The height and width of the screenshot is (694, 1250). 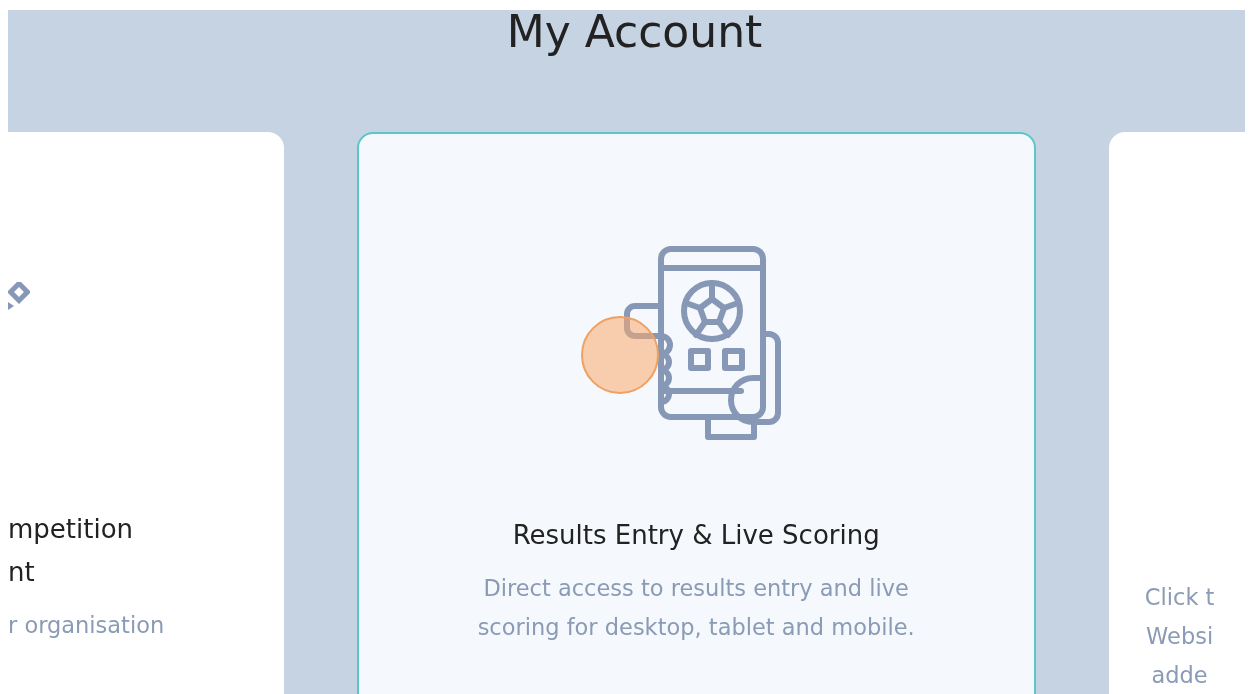 What do you see at coordinates (696, 535) in the screenshot?
I see `card-title: Results Entry & Live Scoring` at bounding box center [696, 535].